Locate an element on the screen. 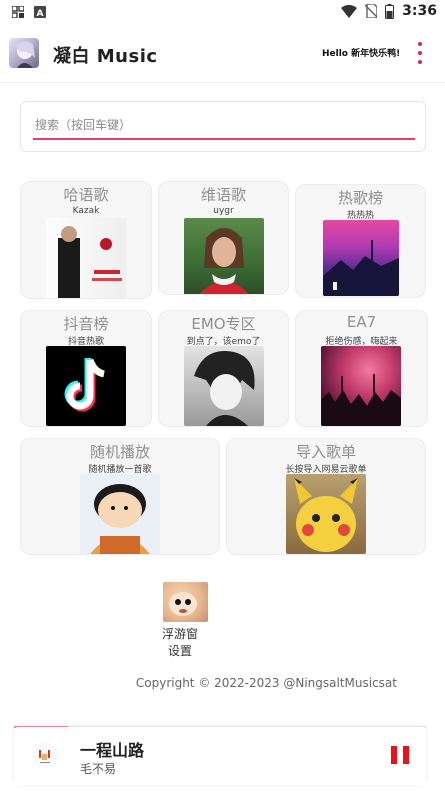  anime-avatar-icon is located at coordinates (25, 54).